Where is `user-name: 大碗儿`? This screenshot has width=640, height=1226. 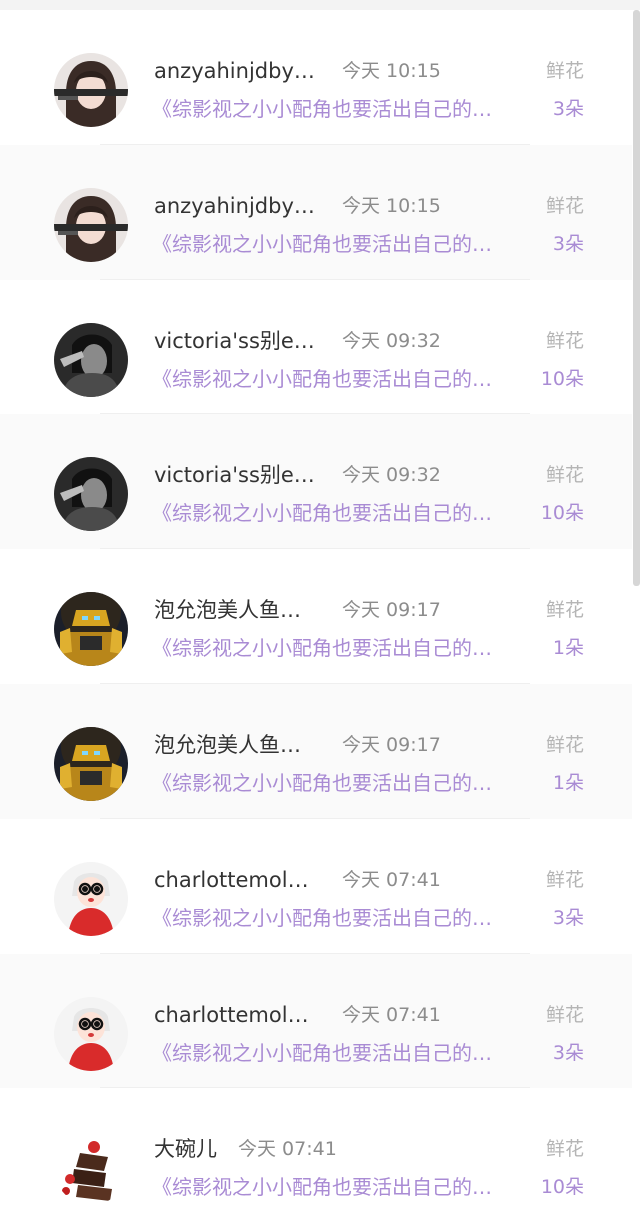 user-name: 大碗儿 is located at coordinates (194, 1149).